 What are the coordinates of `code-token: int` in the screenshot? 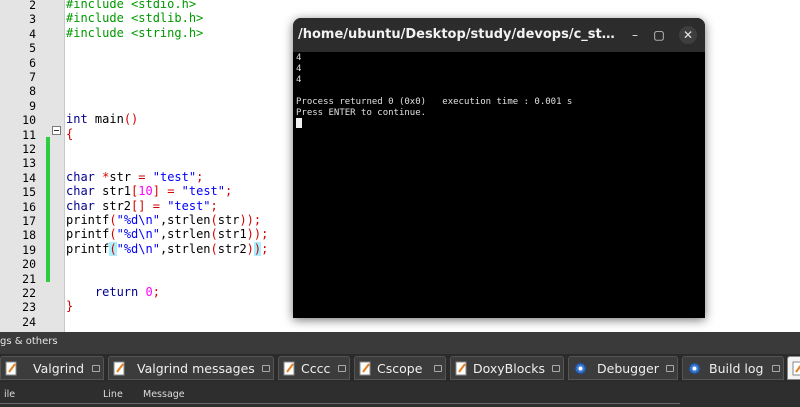 It's located at (77, 119).